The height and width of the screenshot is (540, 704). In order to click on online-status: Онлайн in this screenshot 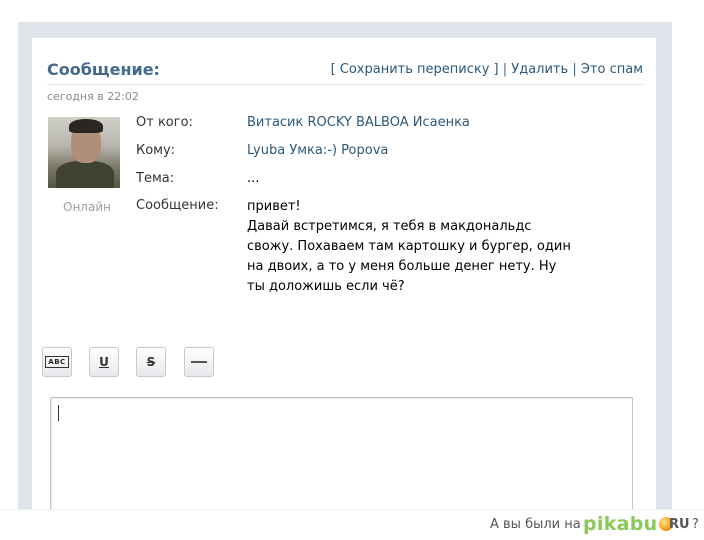, I will do `click(87, 207)`.